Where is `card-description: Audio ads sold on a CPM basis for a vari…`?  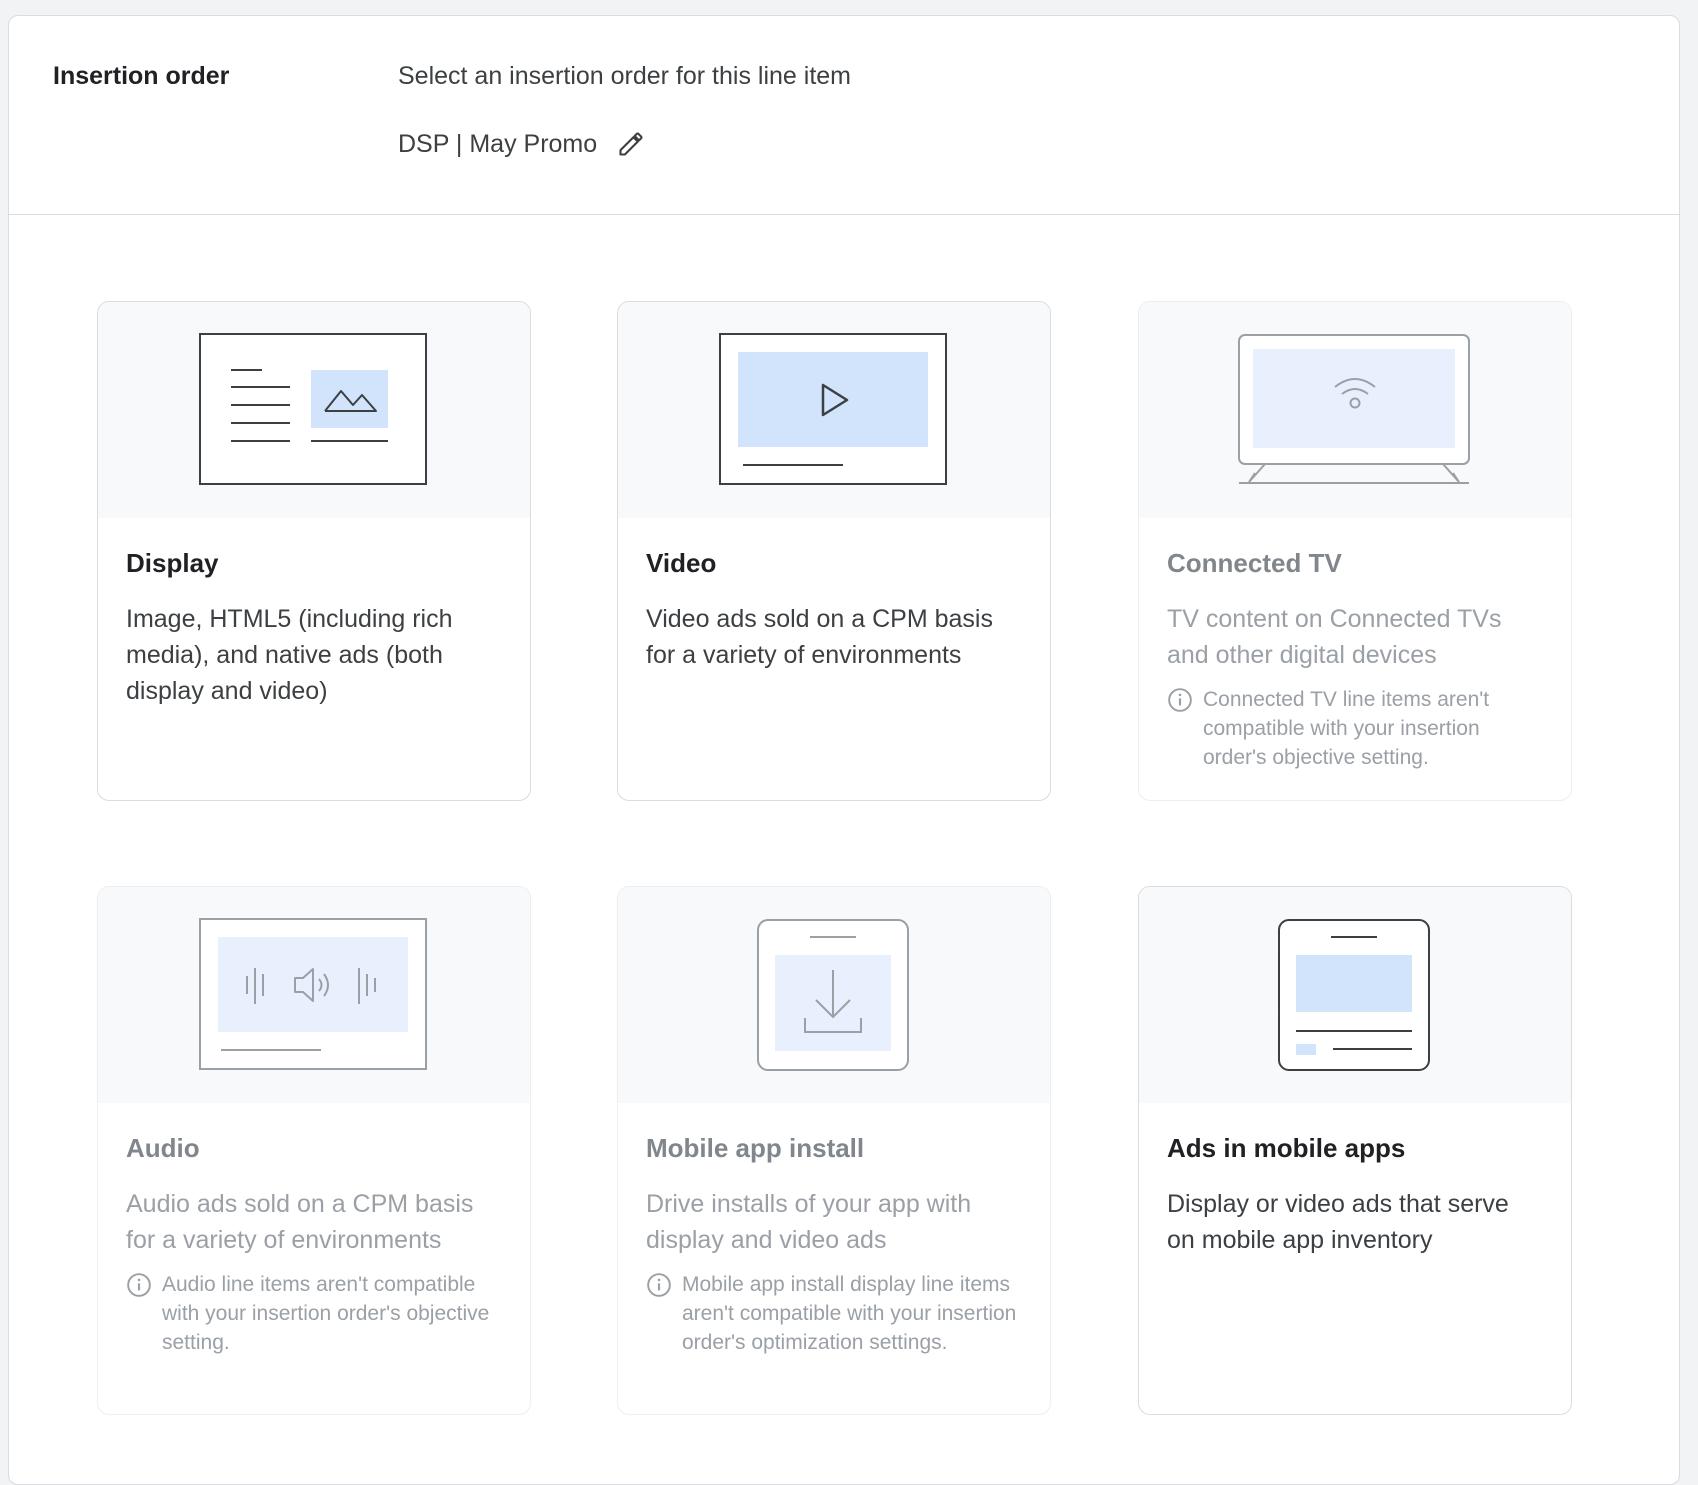
card-description: Audio ads sold on a CPM basis for a vari… is located at coordinates (300, 1222).